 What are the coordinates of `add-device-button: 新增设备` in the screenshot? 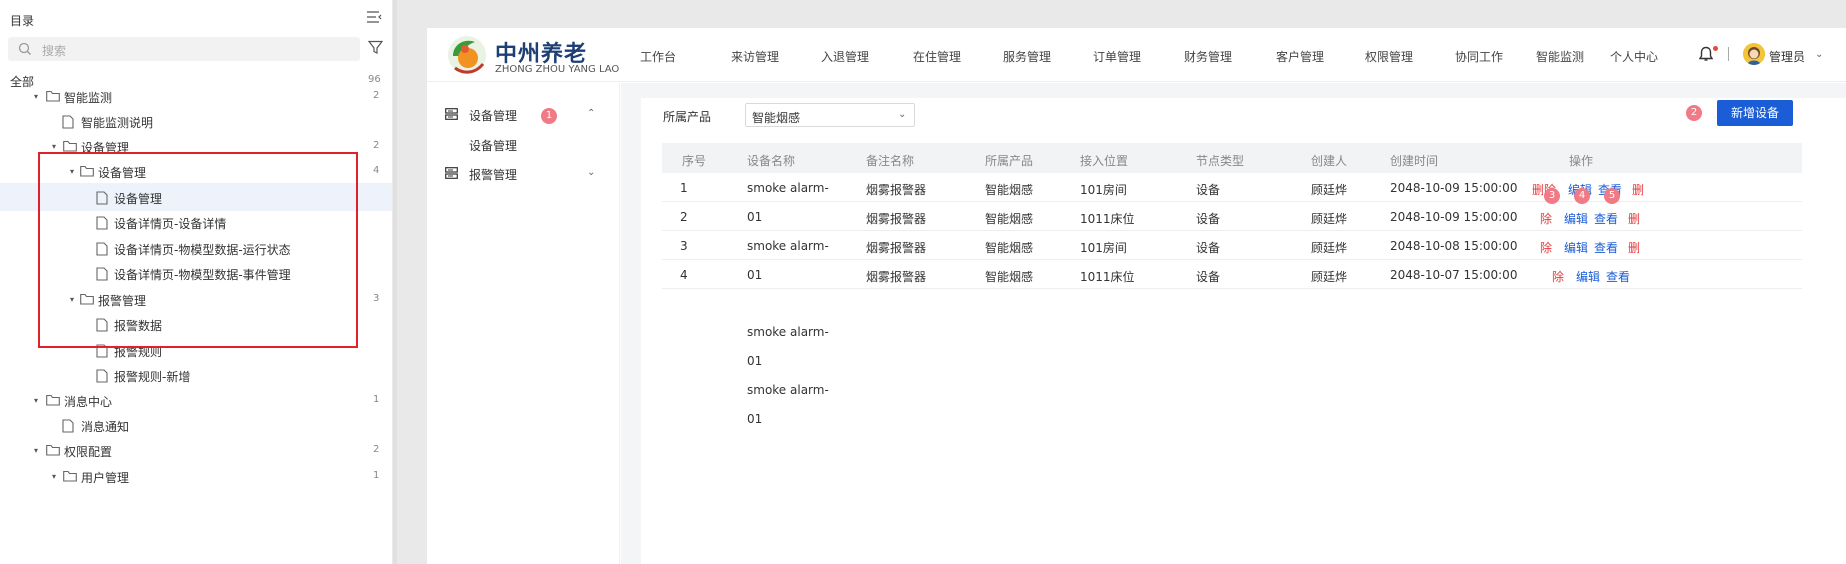 It's located at (1755, 113).